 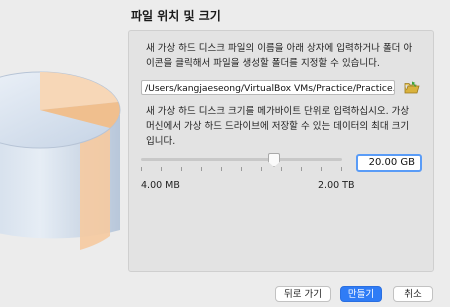 I want to click on slider-ticks, so click(x=241, y=169).